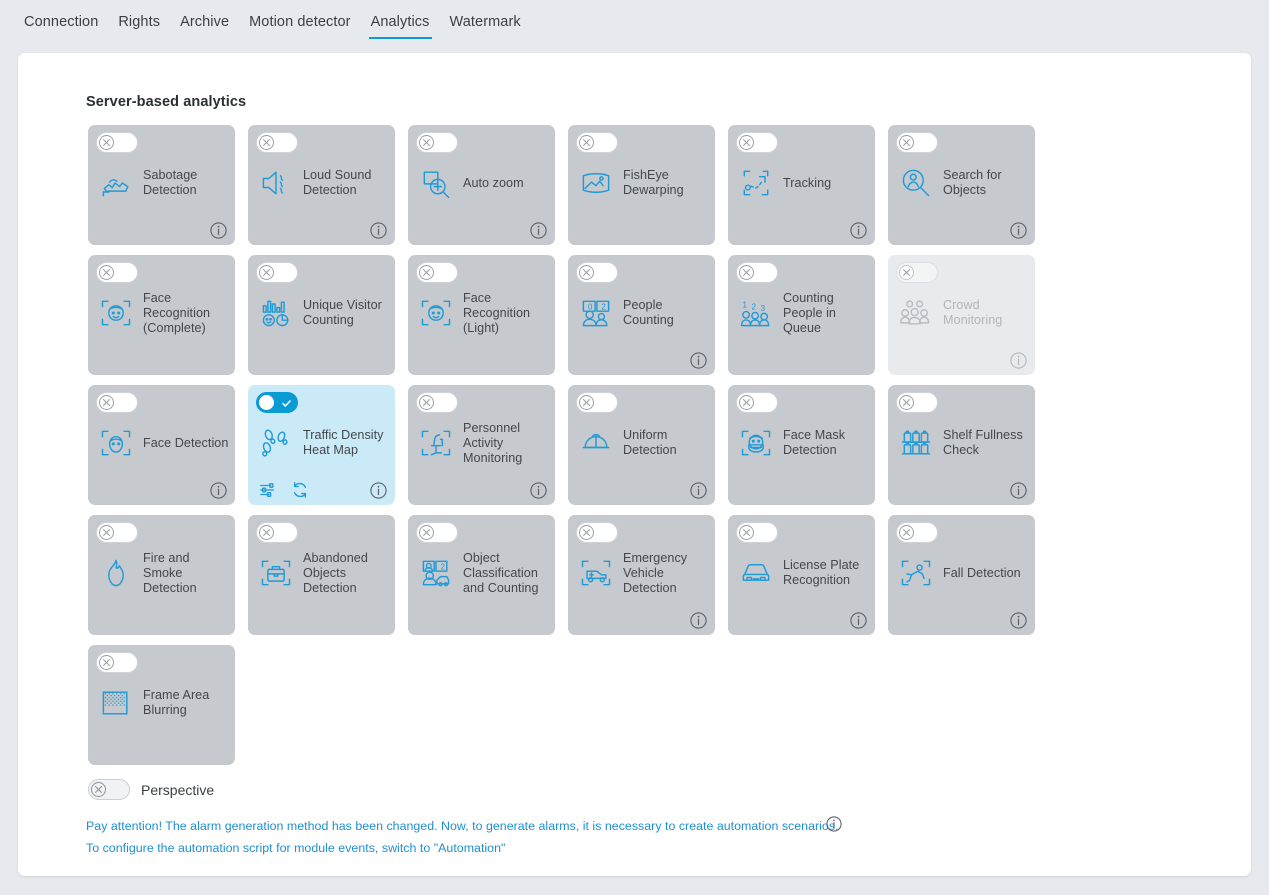 This screenshot has width=1269, height=895. Describe the element at coordinates (109, 789) in the screenshot. I see `perspective-toggle` at that location.